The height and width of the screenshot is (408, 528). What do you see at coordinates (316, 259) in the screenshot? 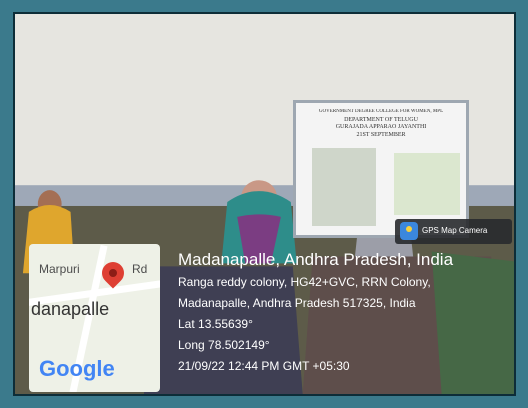
I see `location-title: Madanapalle, Andhra Pradesh, India` at bounding box center [316, 259].